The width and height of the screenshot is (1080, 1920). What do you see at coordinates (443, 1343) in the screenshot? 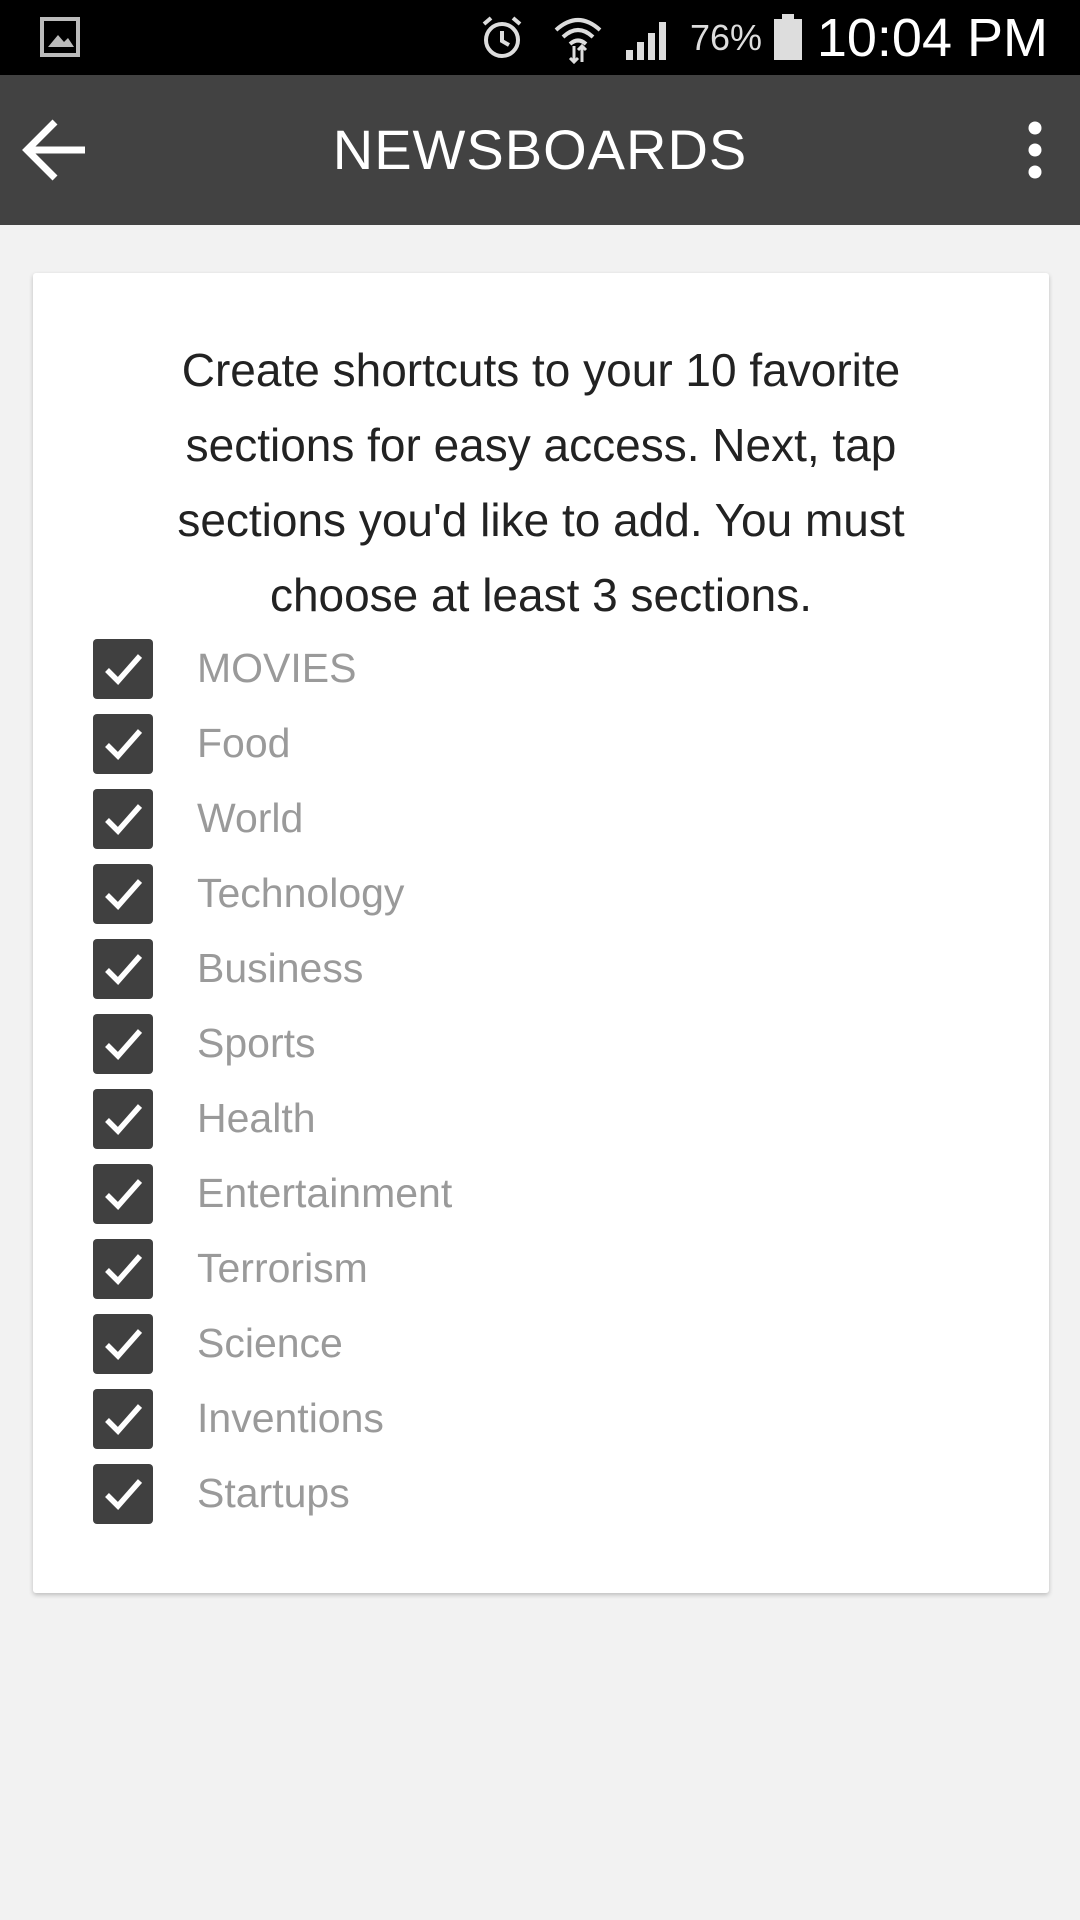
I see `section-item: Science` at bounding box center [443, 1343].